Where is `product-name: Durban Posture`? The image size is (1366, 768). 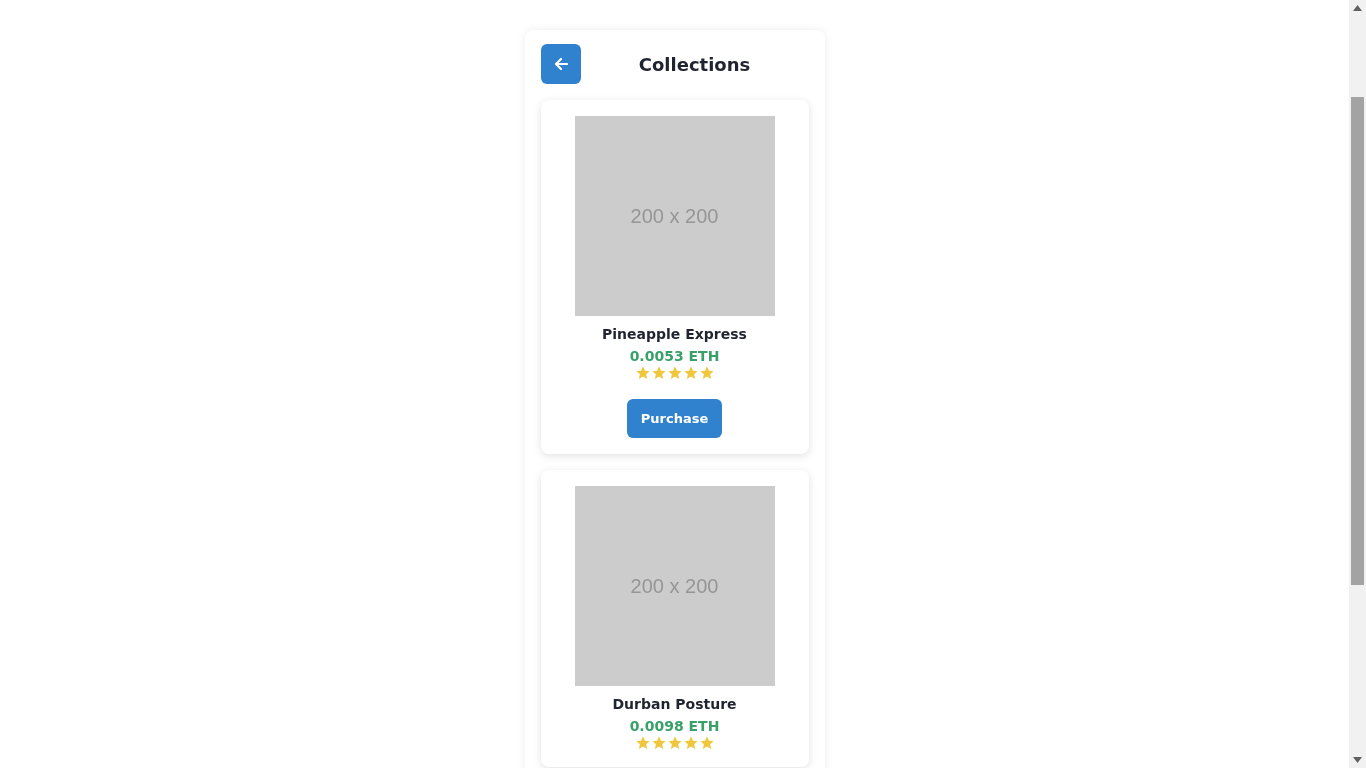
product-name: Durban Posture is located at coordinates (674, 704).